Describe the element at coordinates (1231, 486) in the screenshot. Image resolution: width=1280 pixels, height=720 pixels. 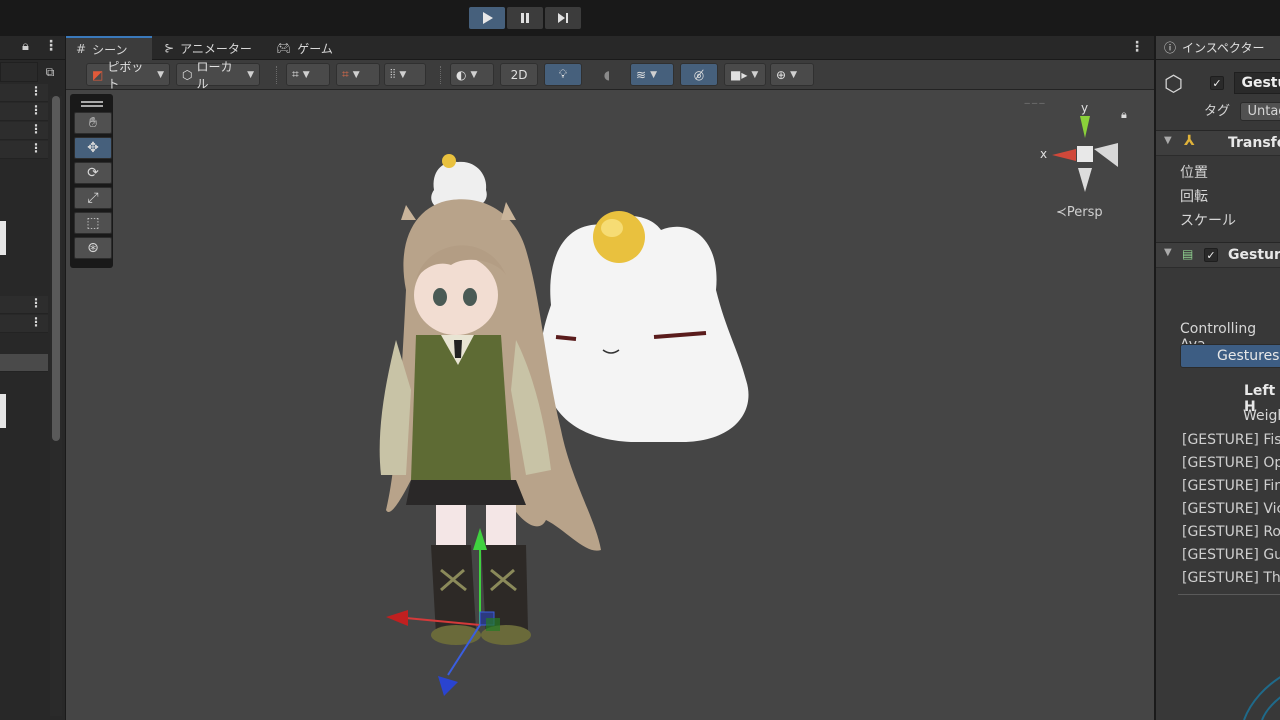
I see `gesture-item: [GESTURE] Fin` at that location.